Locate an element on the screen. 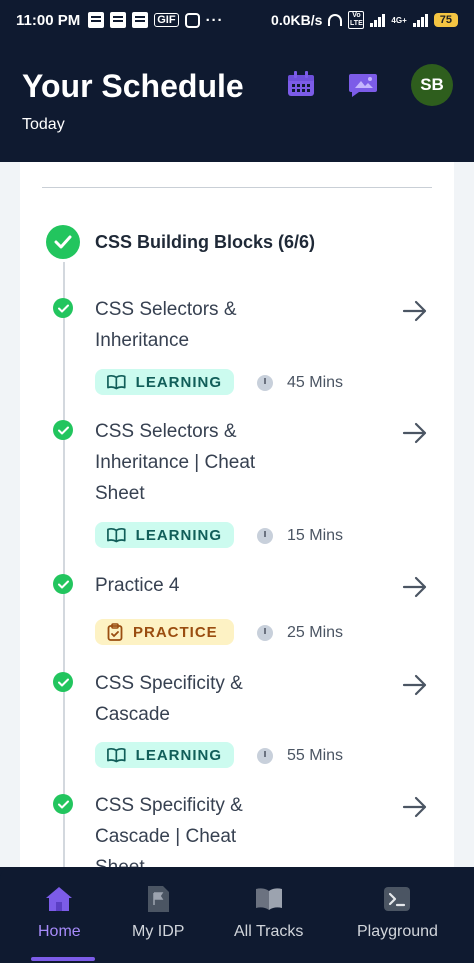 This screenshot has height=963, width=474. duration-text: 45 Mins is located at coordinates (315, 382).